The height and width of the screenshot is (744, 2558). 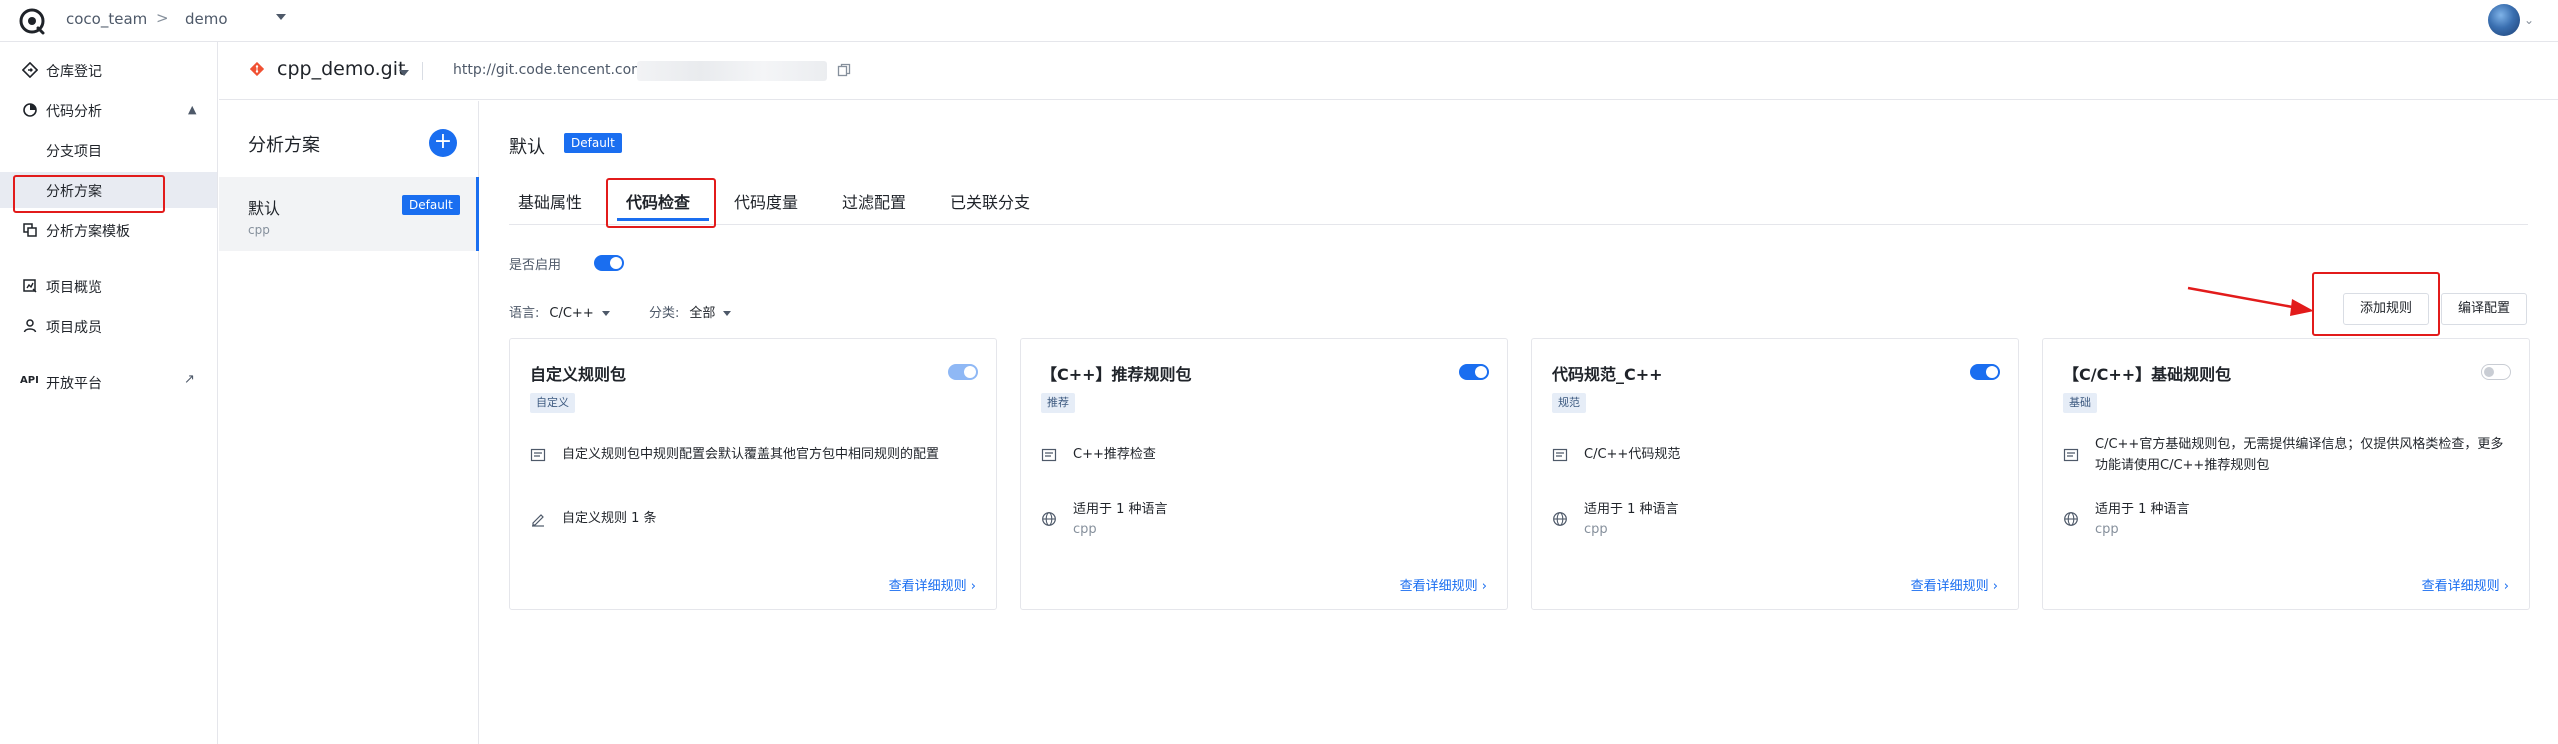 What do you see at coordinates (74, 288) in the screenshot?
I see `sidebar-item-label: 项目概览` at bounding box center [74, 288].